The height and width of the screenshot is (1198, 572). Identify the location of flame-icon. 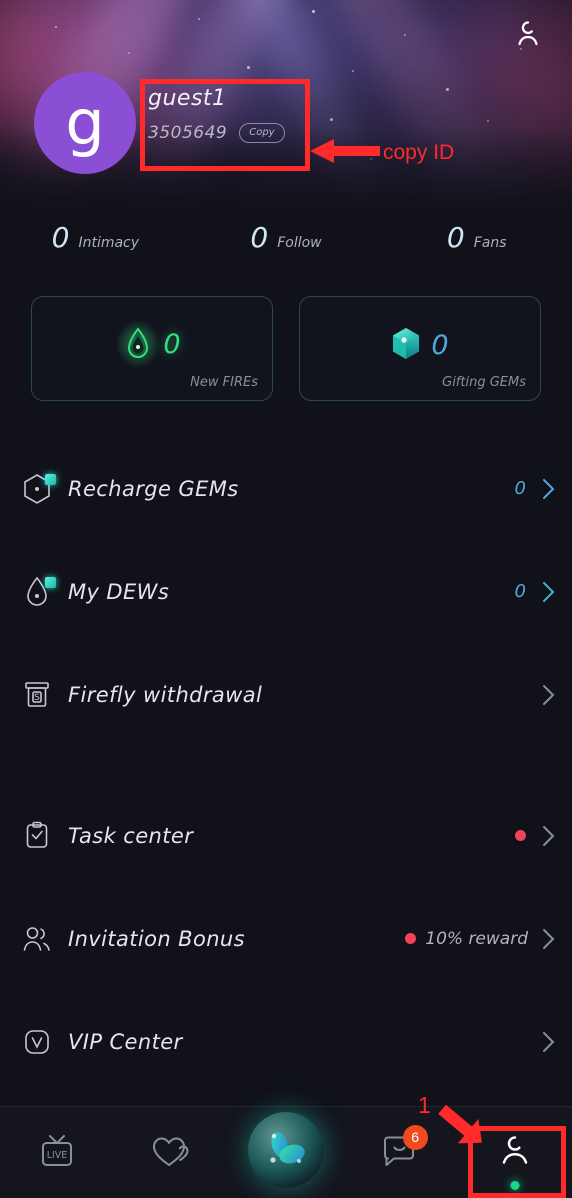
(138, 344).